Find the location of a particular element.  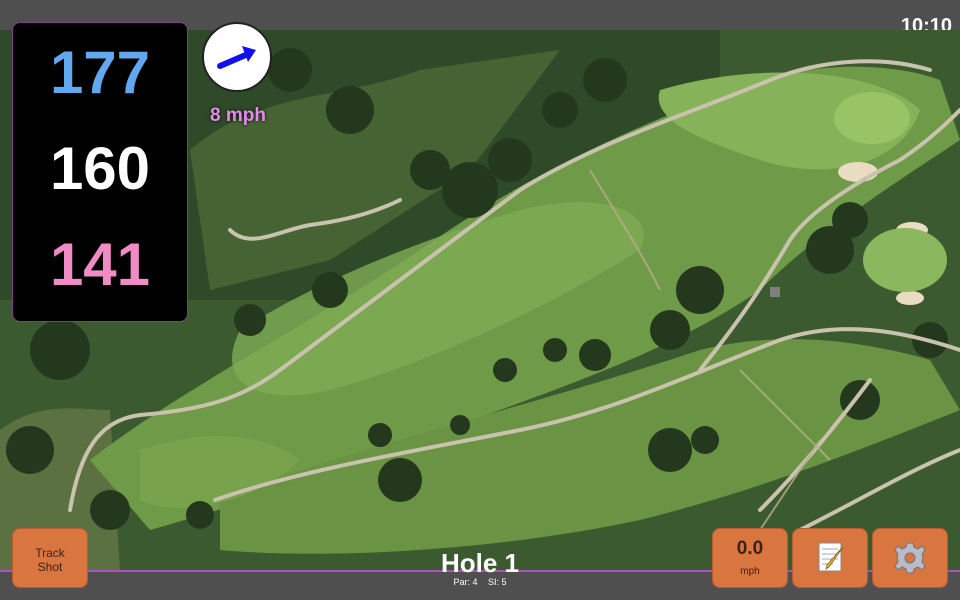

gear-icon is located at coordinates (910, 558).